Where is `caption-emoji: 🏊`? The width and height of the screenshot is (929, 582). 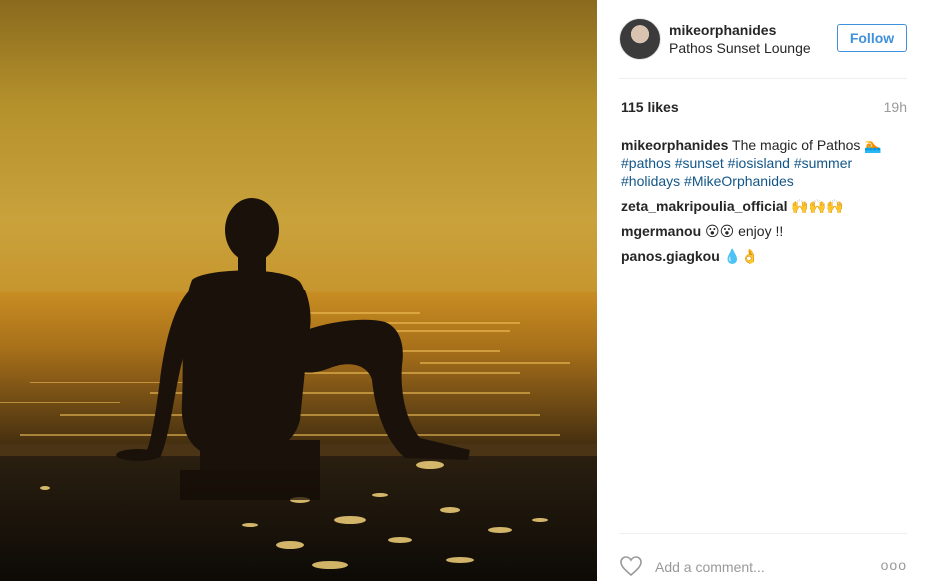
caption-emoji: 🏊 is located at coordinates (873, 145).